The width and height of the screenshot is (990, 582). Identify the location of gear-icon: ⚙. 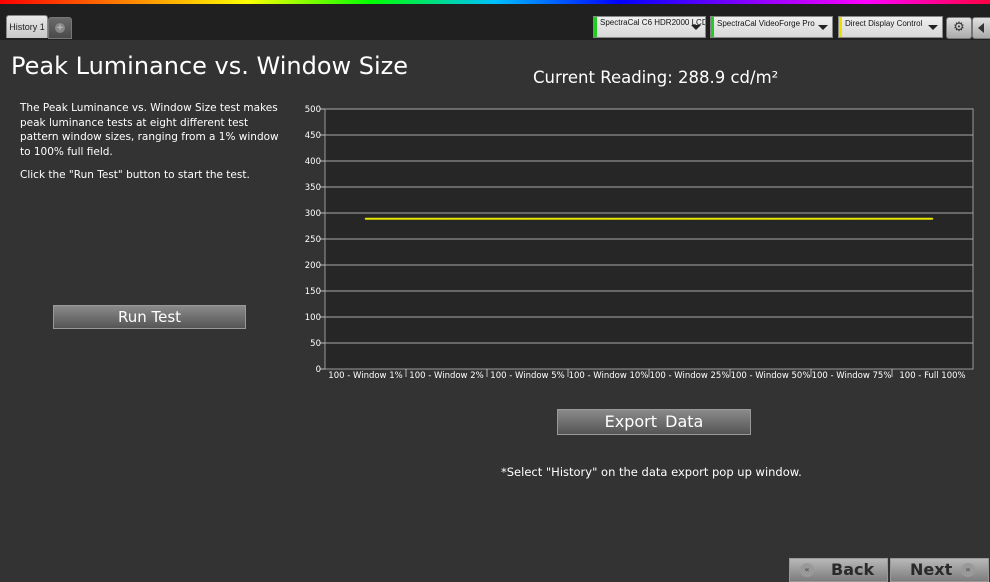
(959, 27).